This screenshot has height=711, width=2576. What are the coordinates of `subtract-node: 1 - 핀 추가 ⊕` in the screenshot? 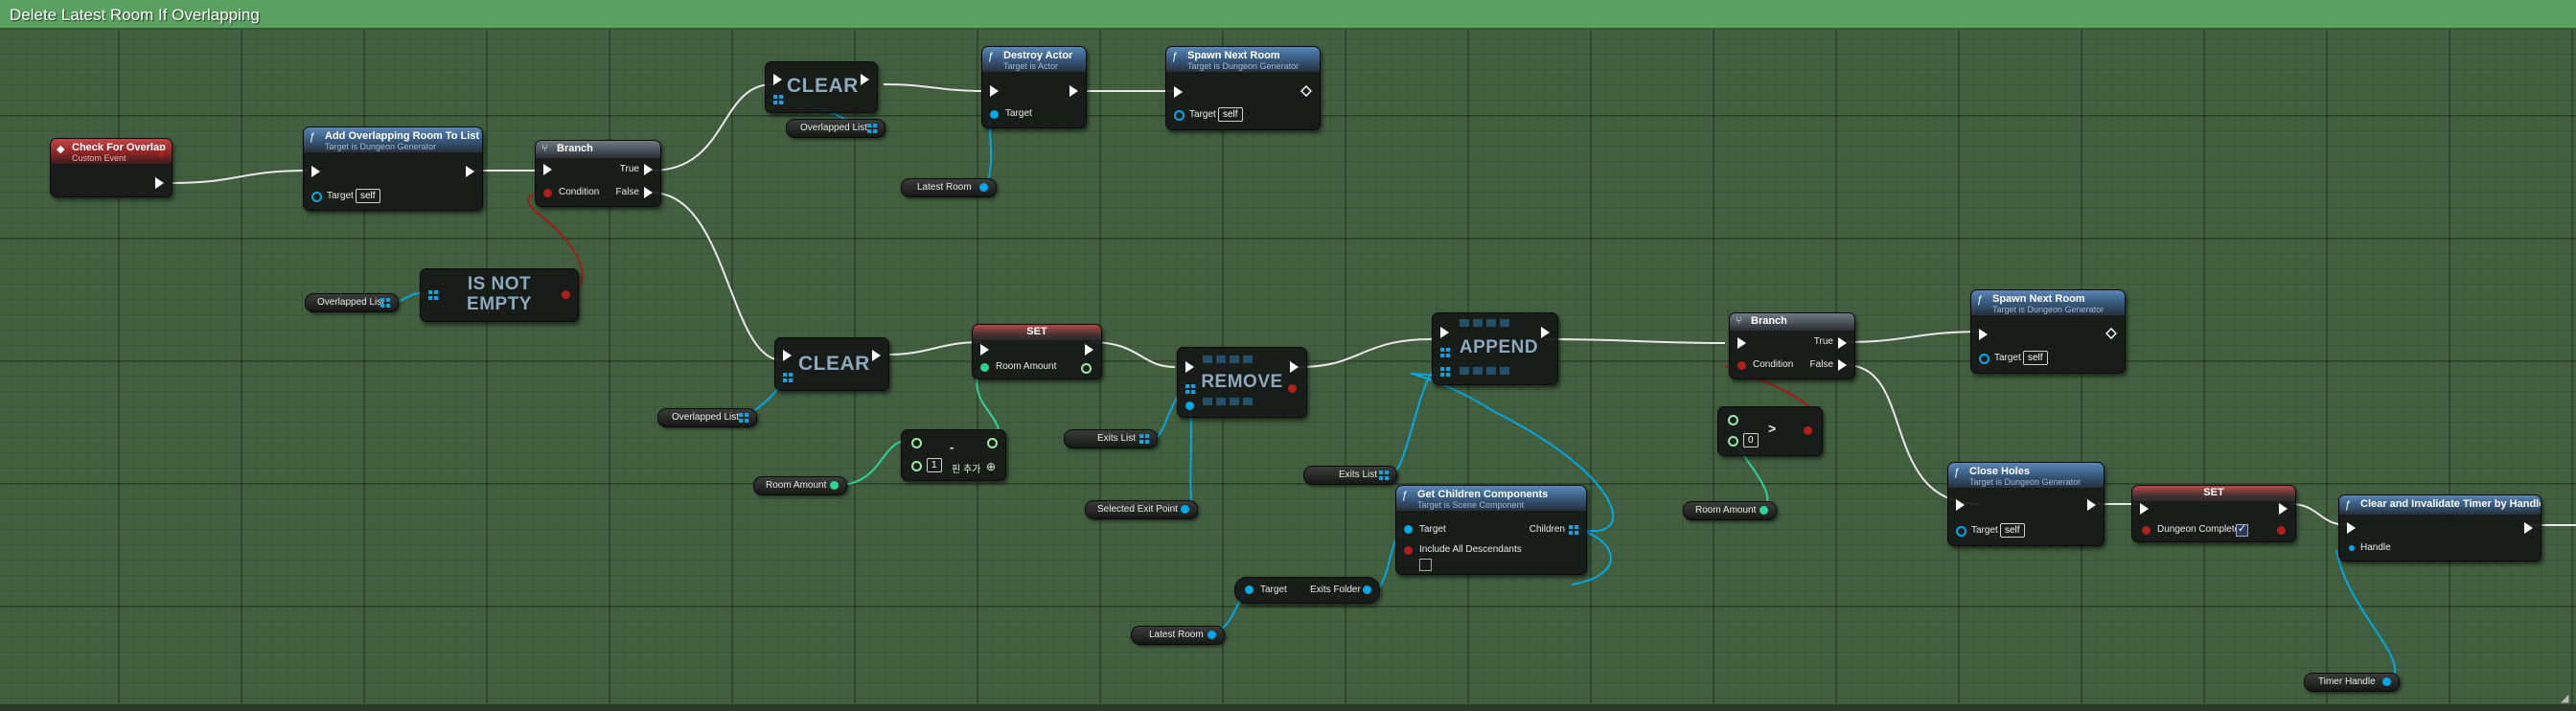 It's located at (953, 455).